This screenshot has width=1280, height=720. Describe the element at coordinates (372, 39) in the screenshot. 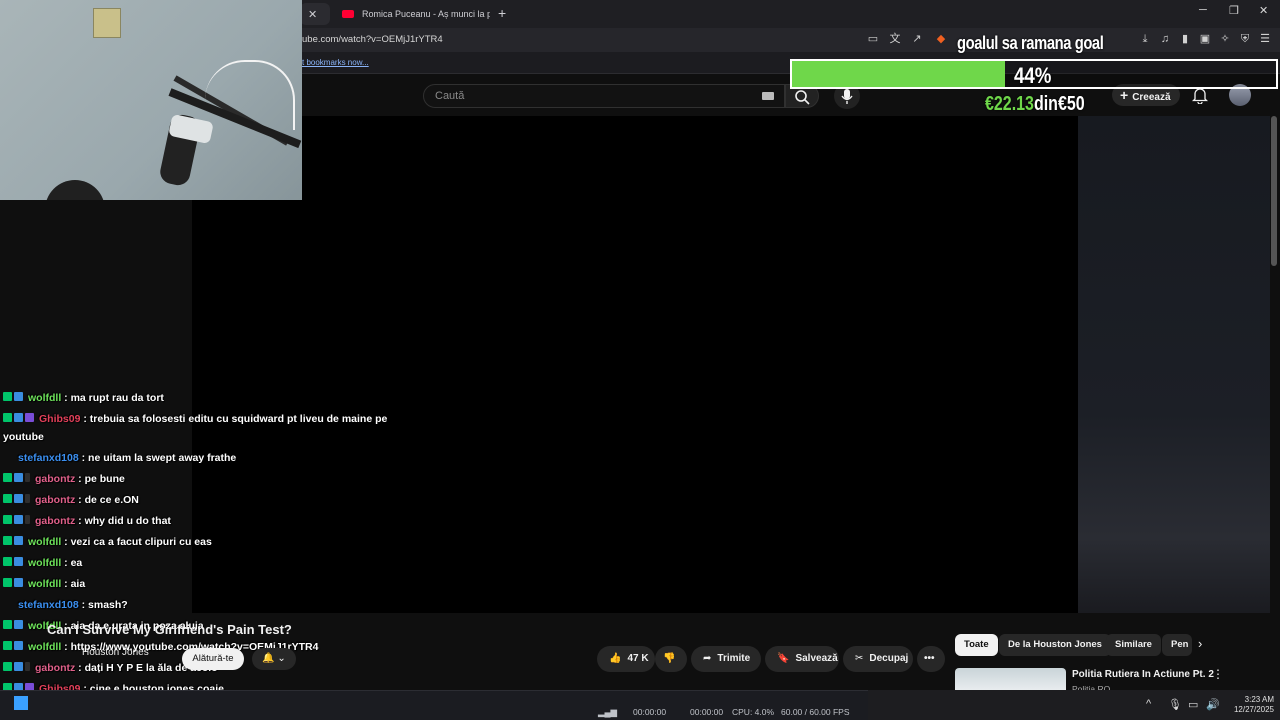

I see `url-field: ube.com/watch?v=OEMjJ1rYTR4` at that location.